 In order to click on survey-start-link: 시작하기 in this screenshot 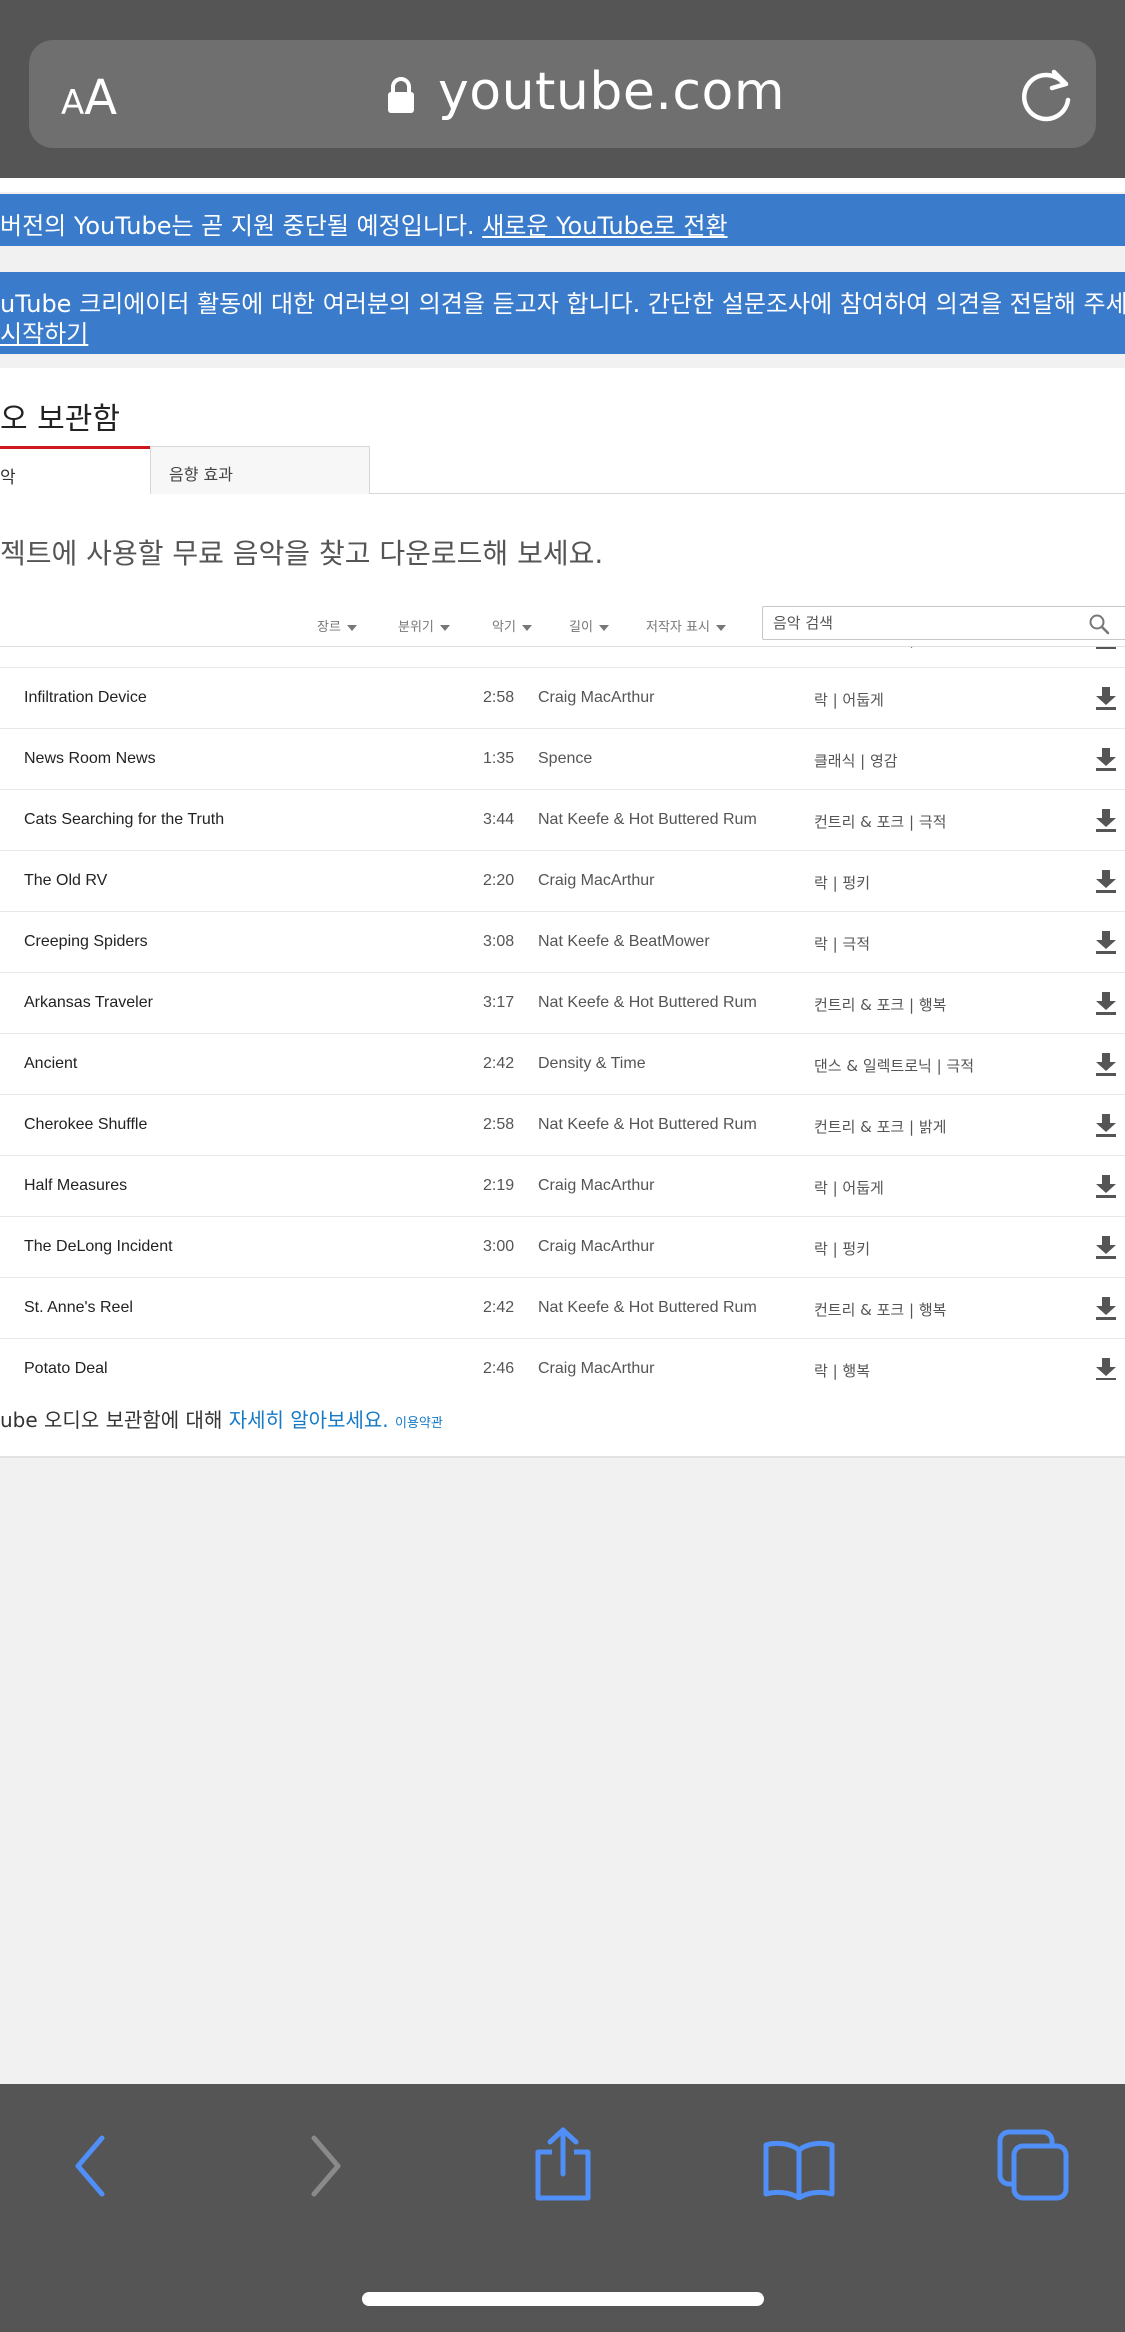, I will do `click(44, 331)`.